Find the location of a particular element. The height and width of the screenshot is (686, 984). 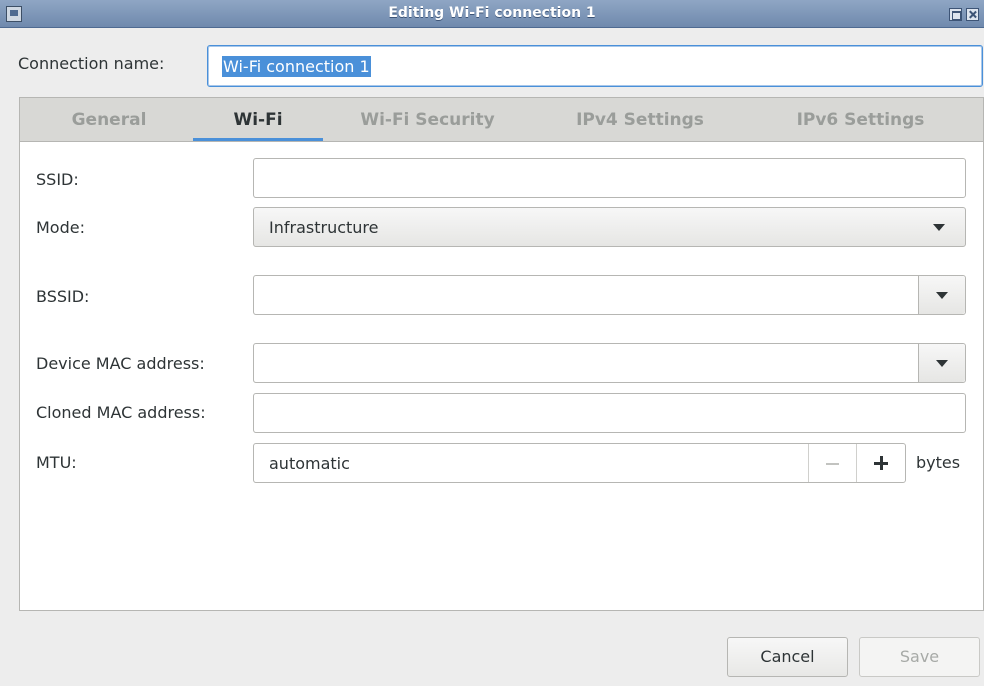

mode-label: Mode: is located at coordinates (60, 227).